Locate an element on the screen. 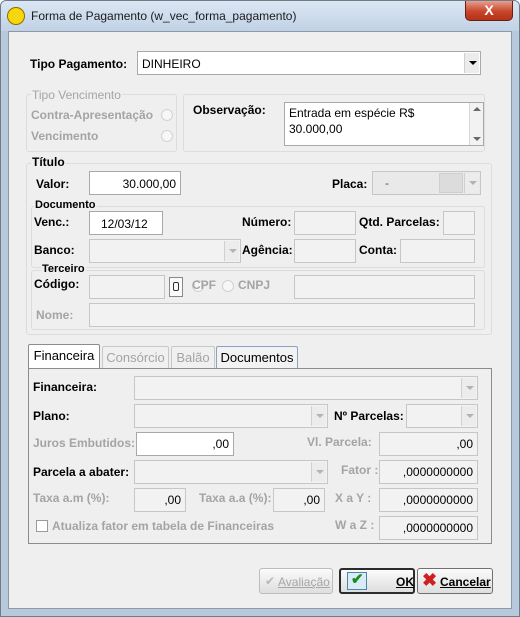 This screenshot has width=520, height=617. contra-apresentacao-option: Contra-Apresentação is located at coordinates (92, 115).